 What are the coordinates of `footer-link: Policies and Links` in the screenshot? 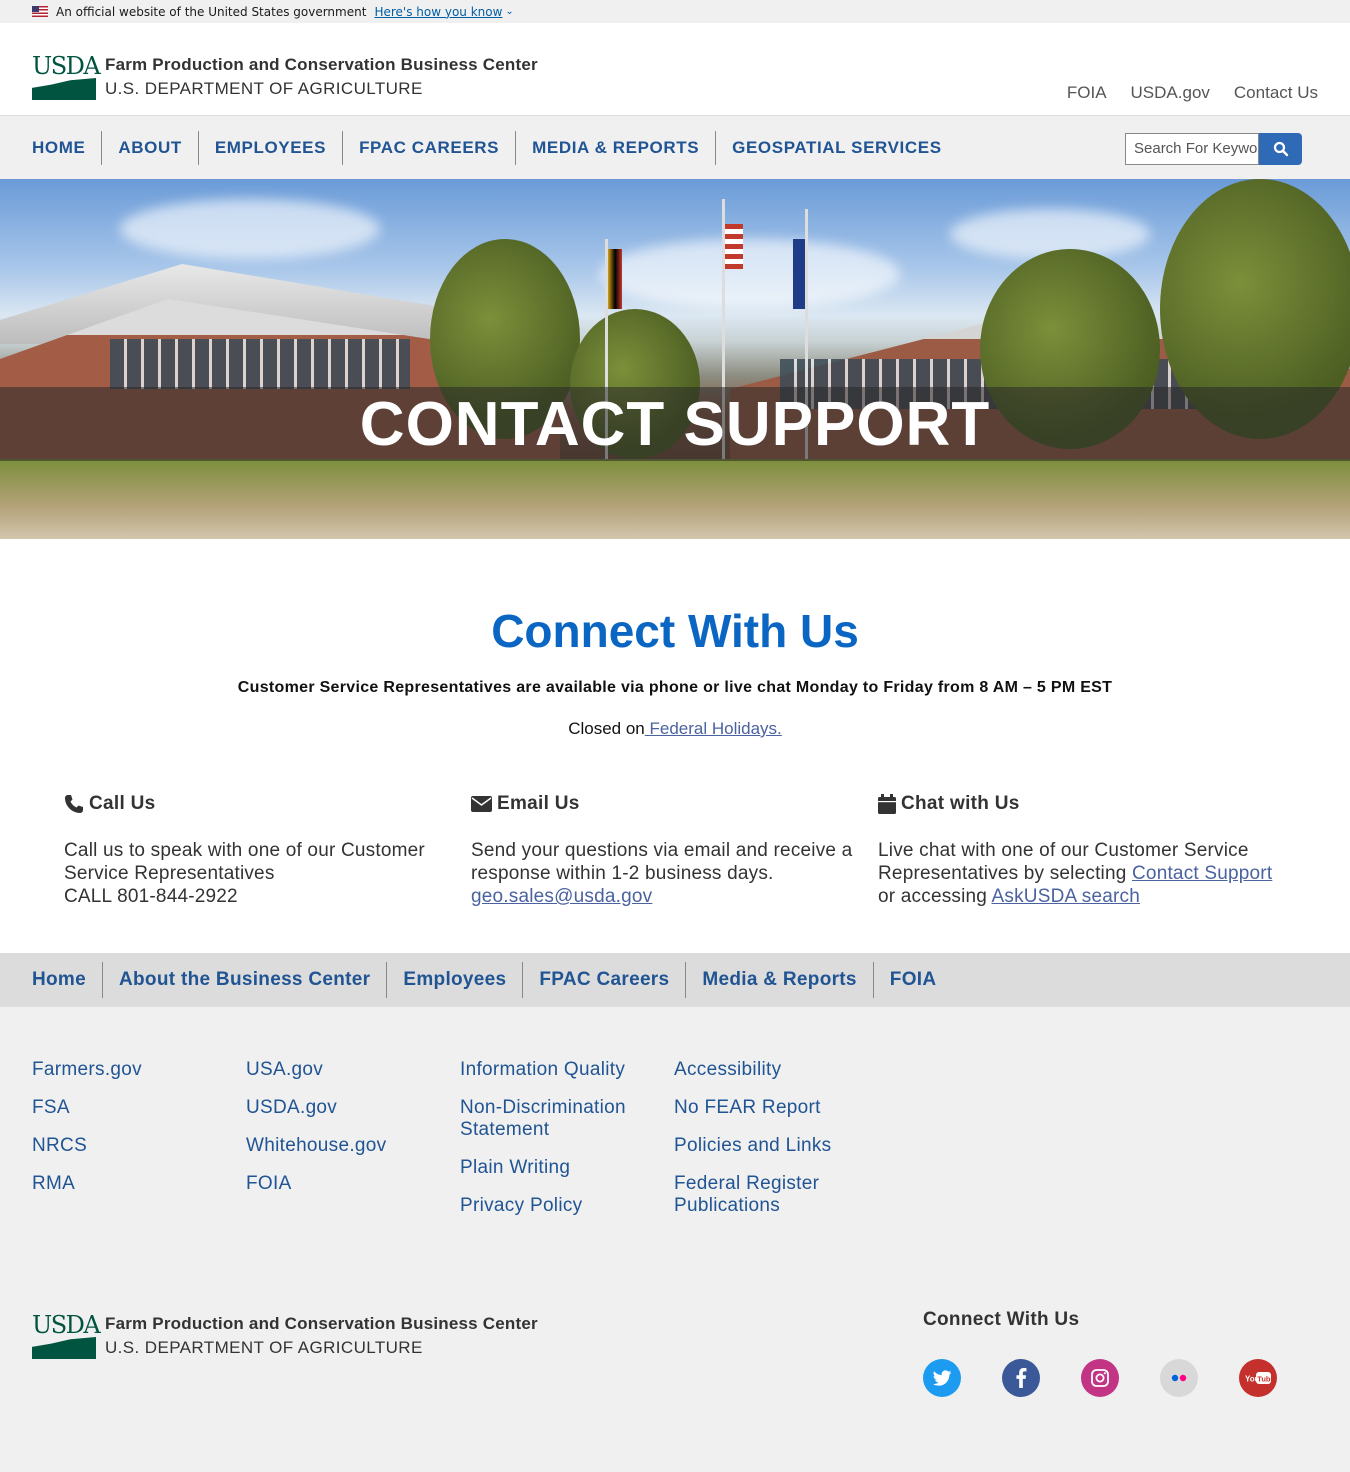 It's located at (781, 1146).